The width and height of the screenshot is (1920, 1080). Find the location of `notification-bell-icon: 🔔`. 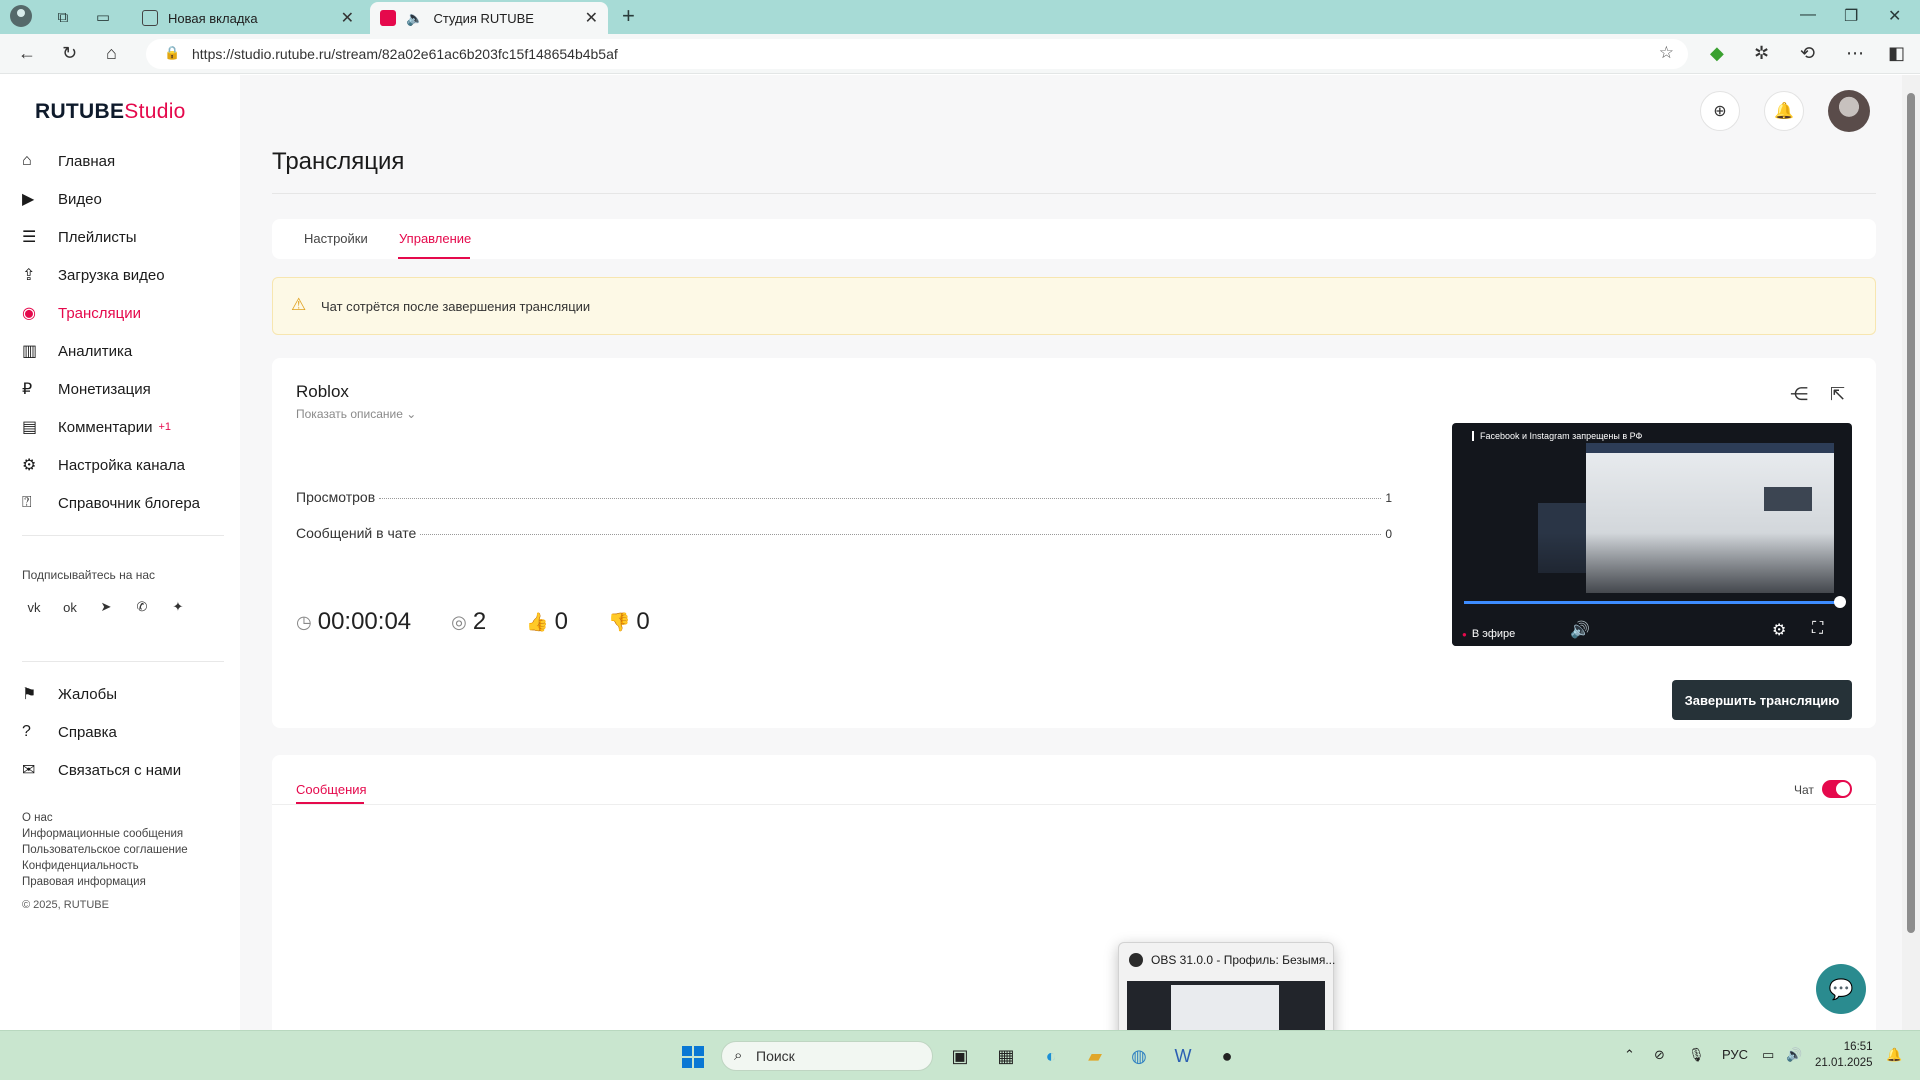

notification-bell-icon: 🔔 is located at coordinates (1894, 1055).